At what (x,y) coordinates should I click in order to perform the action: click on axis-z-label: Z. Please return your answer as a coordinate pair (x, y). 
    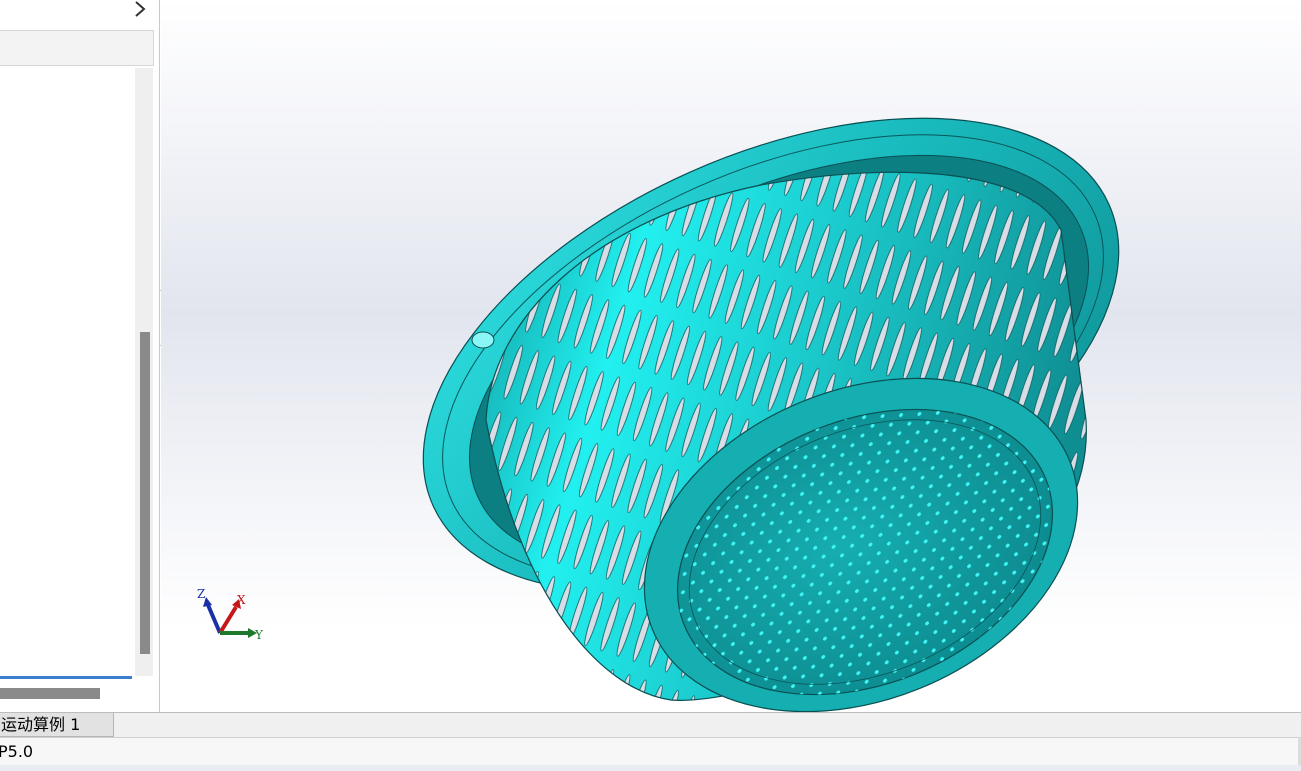
    Looking at the image, I should click on (201, 594).